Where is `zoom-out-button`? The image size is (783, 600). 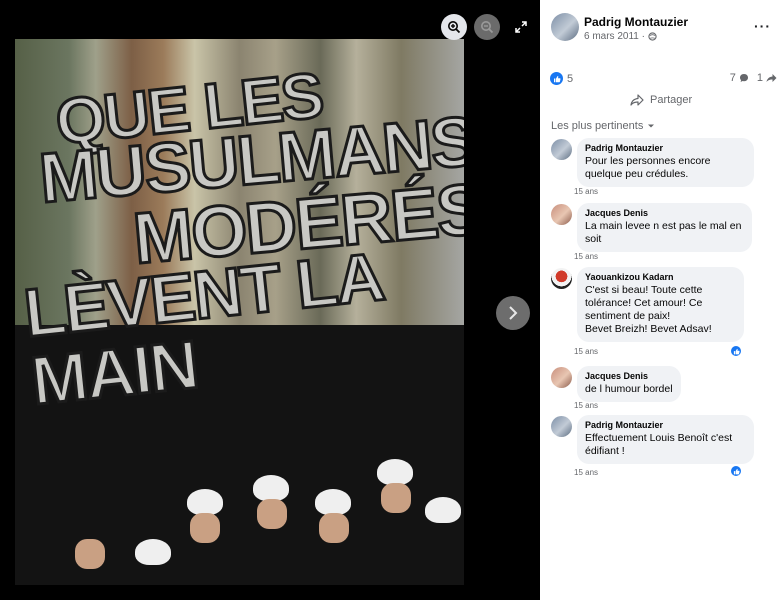
zoom-out-button is located at coordinates (487, 27).